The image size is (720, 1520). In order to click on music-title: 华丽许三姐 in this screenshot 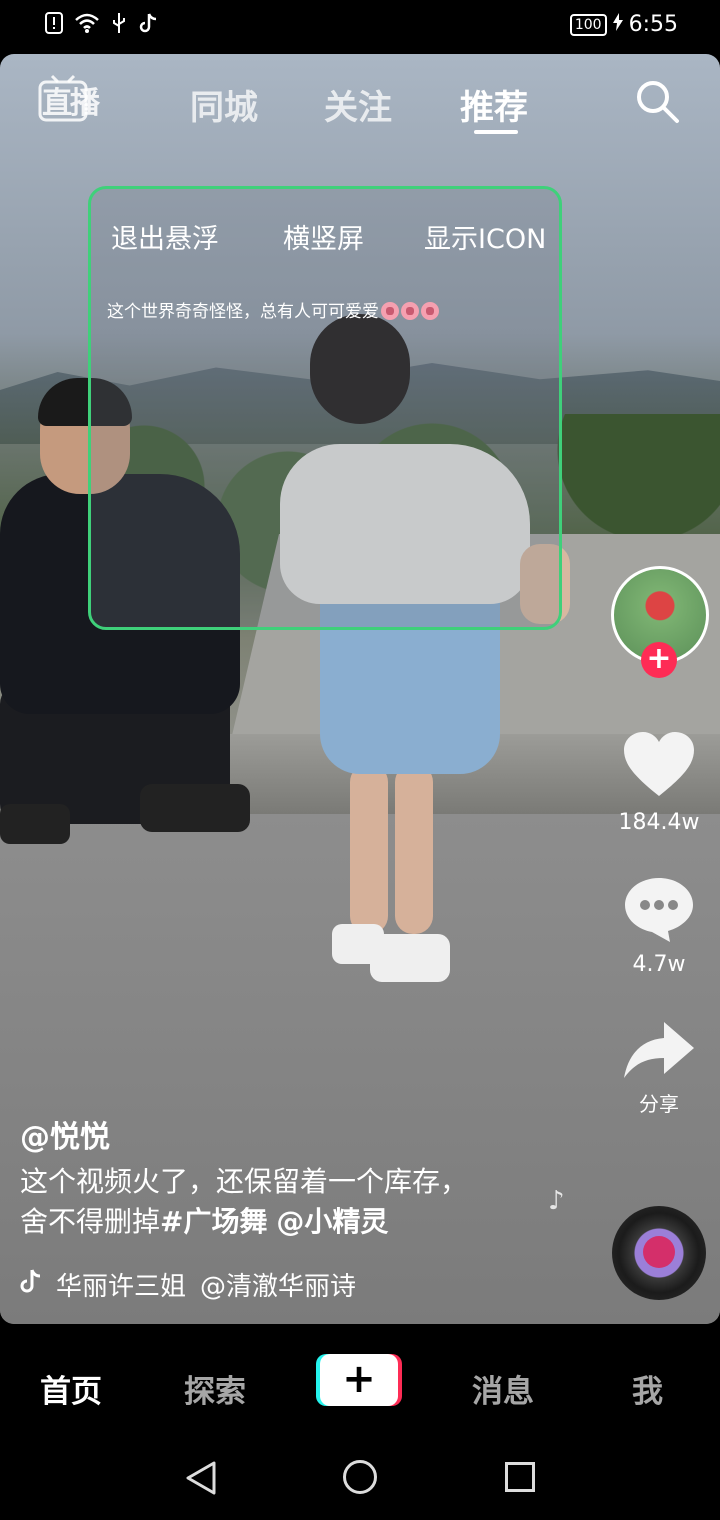, I will do `click(121, 1287)`.